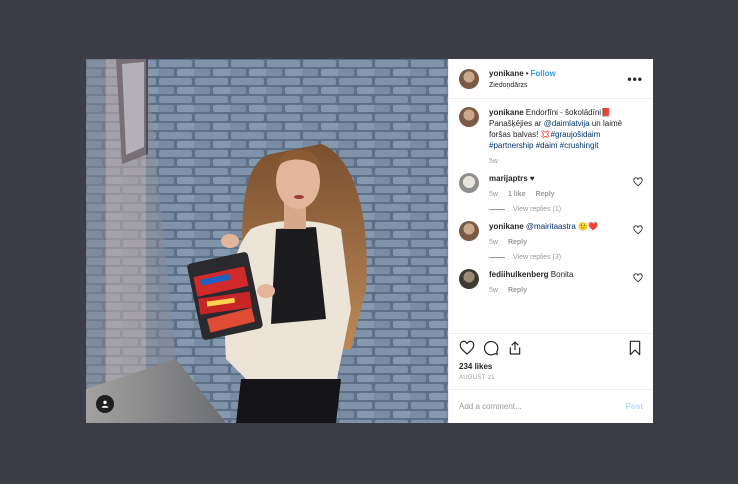 This screenshot has width=738, height=484. What do you see at coordinates (543, 73) in the screenshot?
I see `follow-button: Follow` at bounding box center [543, 73].